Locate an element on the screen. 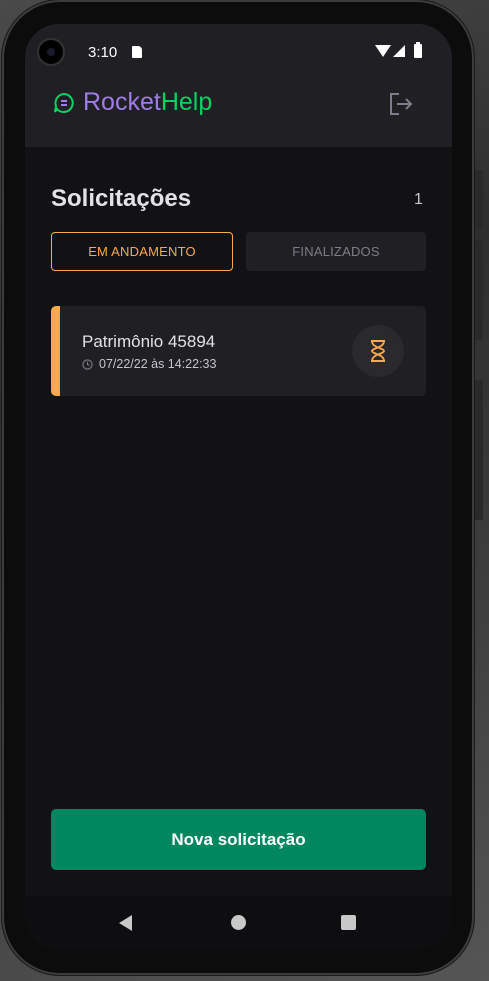 The image size is (489, 981). logo-text-rocket: Rocket is located at coordinates (122, 102).